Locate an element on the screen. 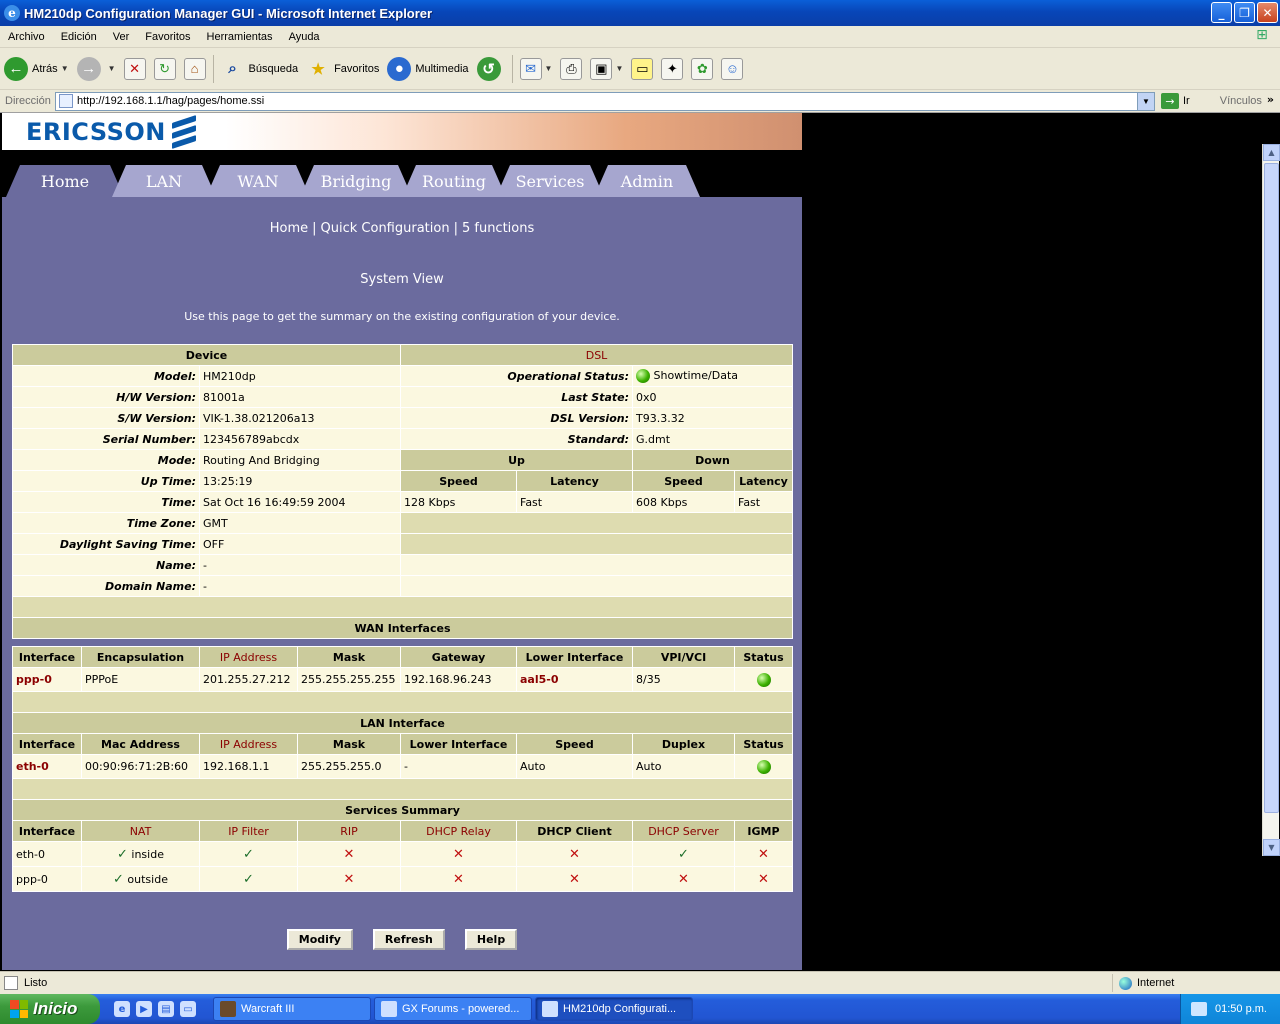 The height and width of the screenshot is (1024, 1280). stop-button: ✕ is located at coordinates (135, 69).